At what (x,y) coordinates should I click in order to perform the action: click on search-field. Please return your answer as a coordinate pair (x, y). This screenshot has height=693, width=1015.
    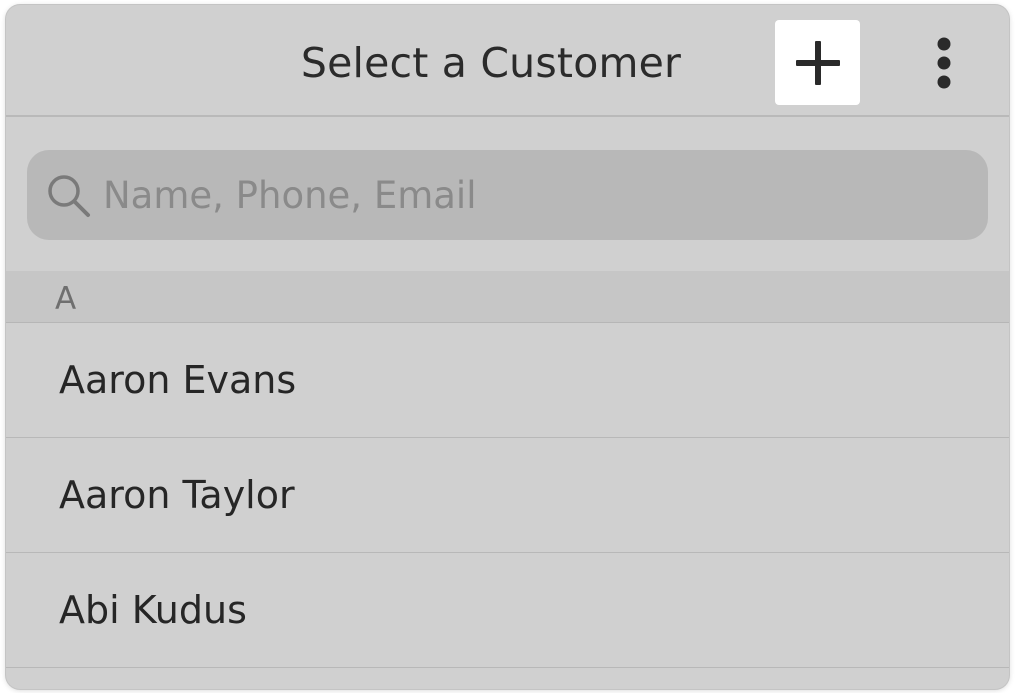
    Looking at the image, I should click on (507, 195).